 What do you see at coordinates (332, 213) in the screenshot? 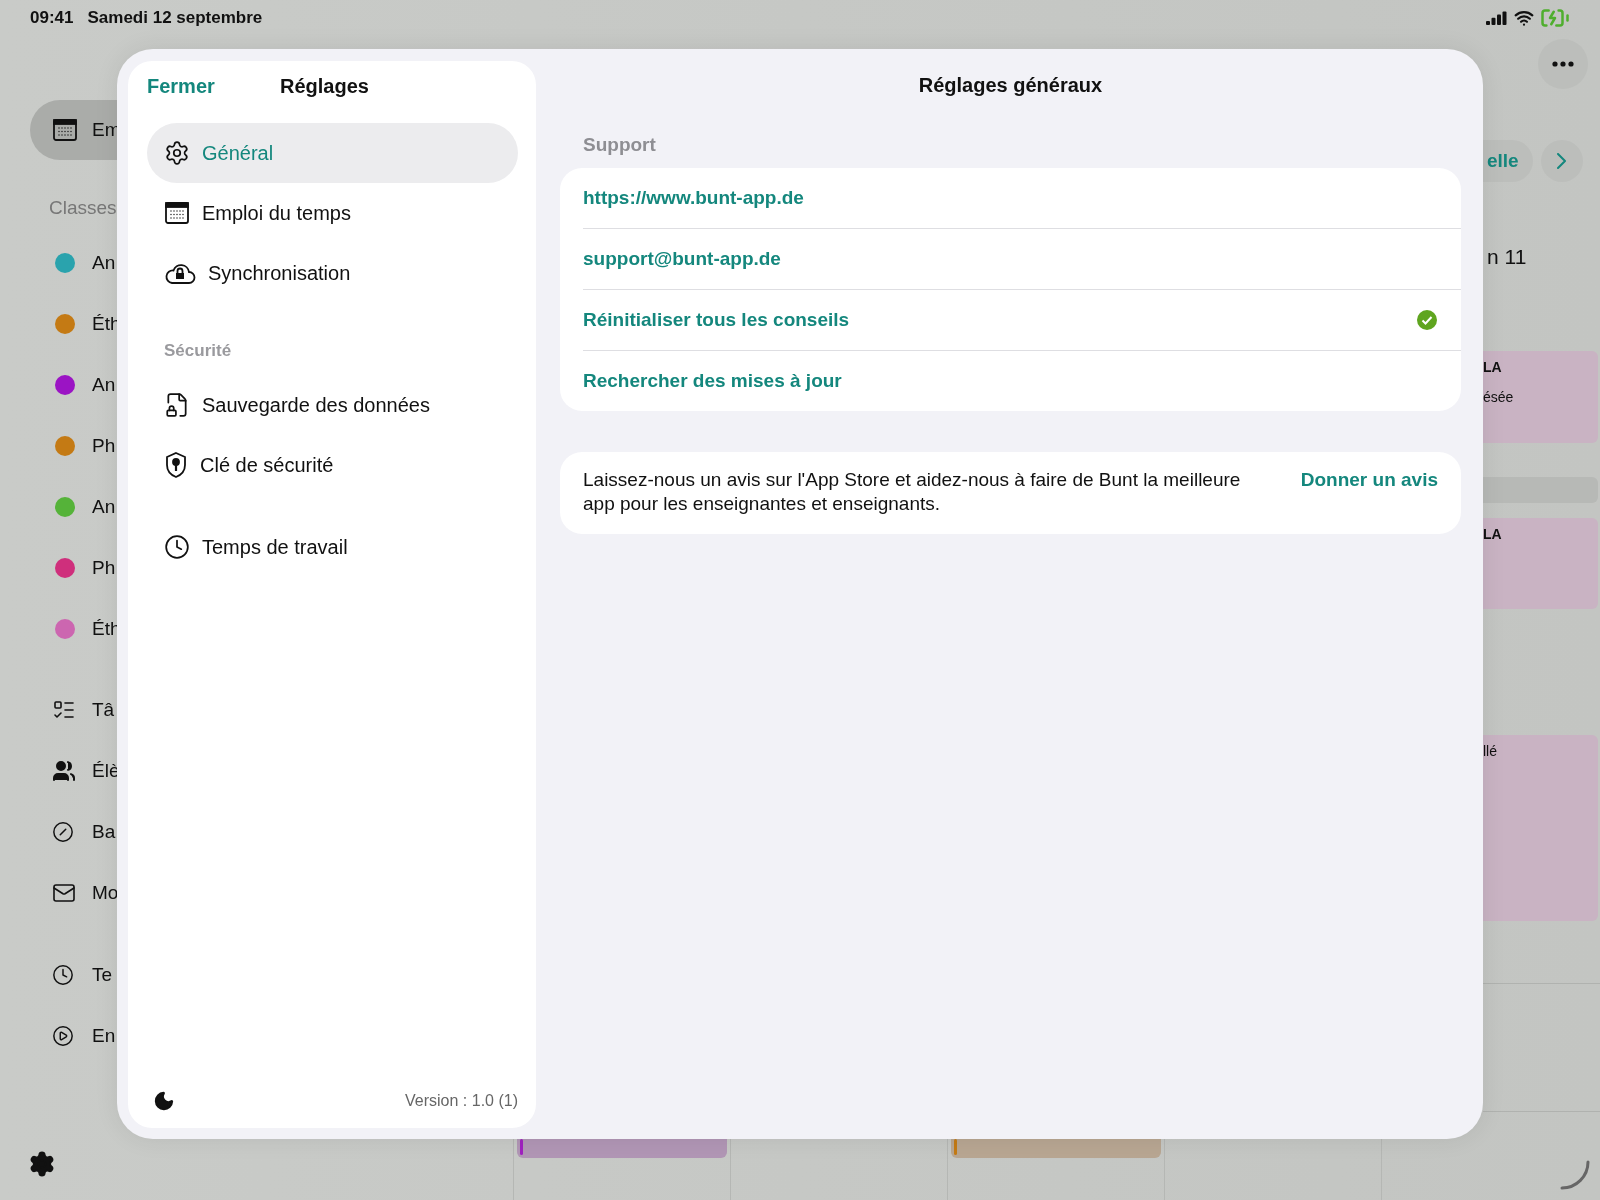
I see `settings-nav-item: Emploi du temps` at bounding box center [332, 213].